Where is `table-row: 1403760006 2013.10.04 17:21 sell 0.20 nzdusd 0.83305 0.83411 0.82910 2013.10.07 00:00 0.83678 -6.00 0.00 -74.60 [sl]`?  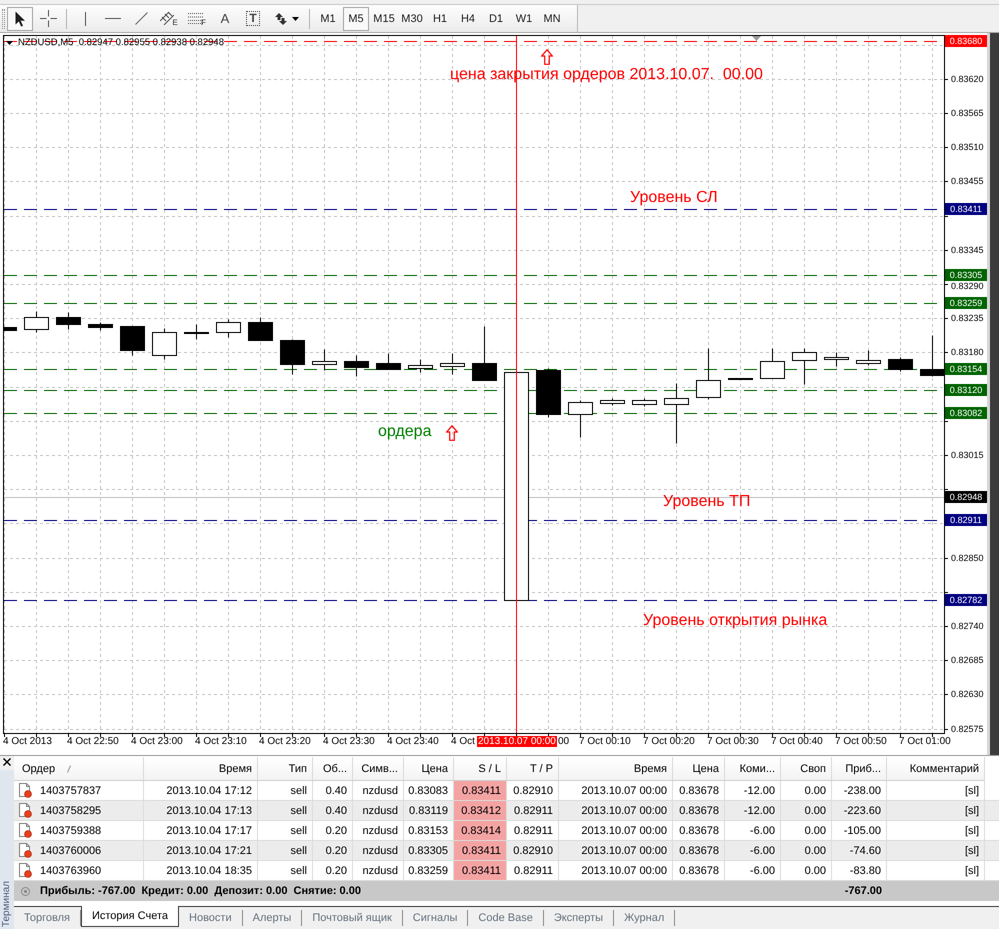
table-row: 1403760006 2013.10.04 17:21 sell 0.20 nzdusd 0.83305 0.83411 0.82910 2013.10.07 00:00 0.83678 -6.00 0.00 -74.60 [sl] is located at coordinates (506, 851).